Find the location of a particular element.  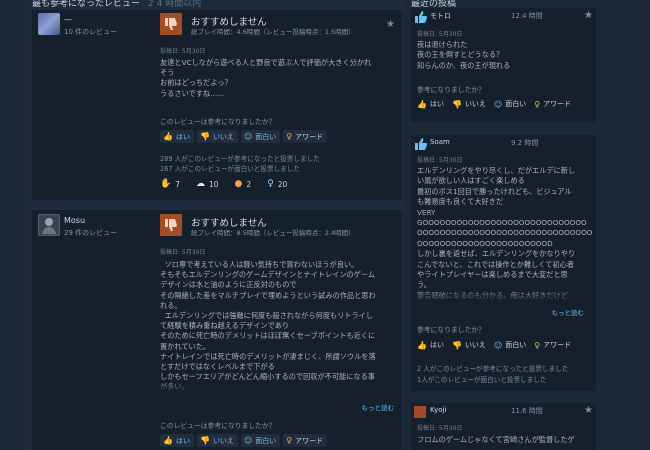

reviewer-name: Mosu is located at coordinates (74, 220).